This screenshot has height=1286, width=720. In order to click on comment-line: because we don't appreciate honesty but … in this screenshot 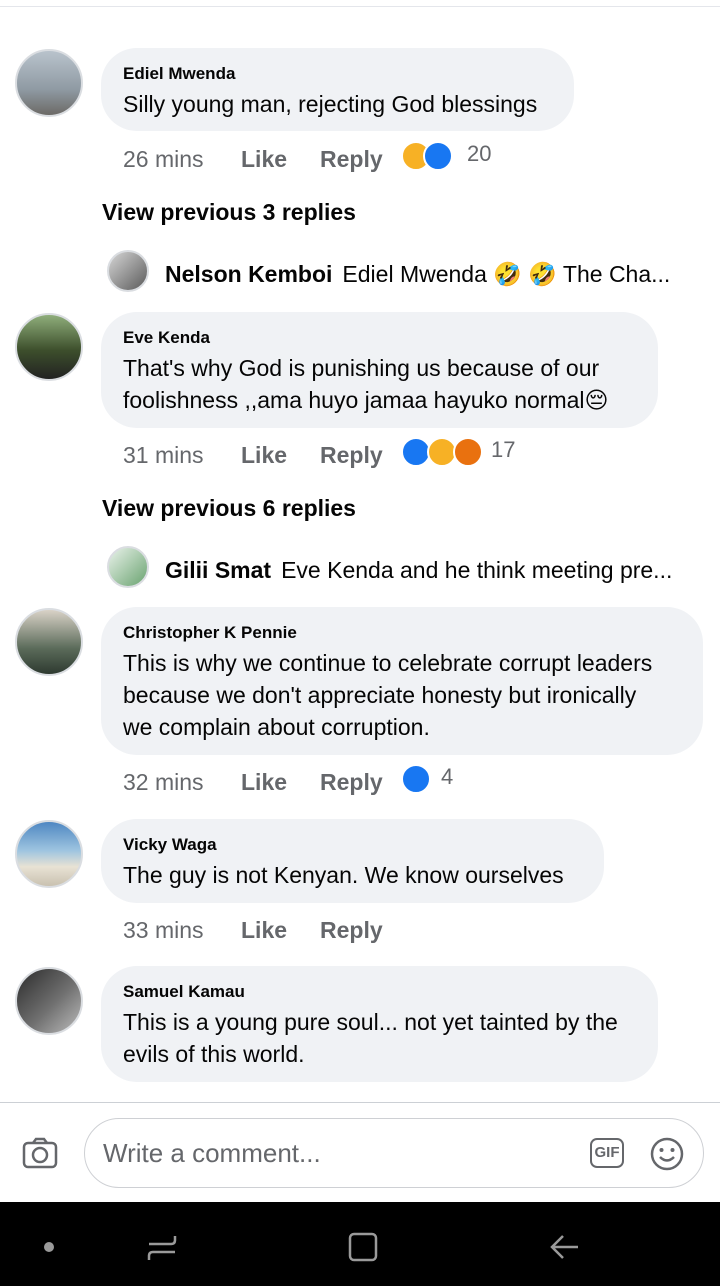, I will do `click(380, 695)`.